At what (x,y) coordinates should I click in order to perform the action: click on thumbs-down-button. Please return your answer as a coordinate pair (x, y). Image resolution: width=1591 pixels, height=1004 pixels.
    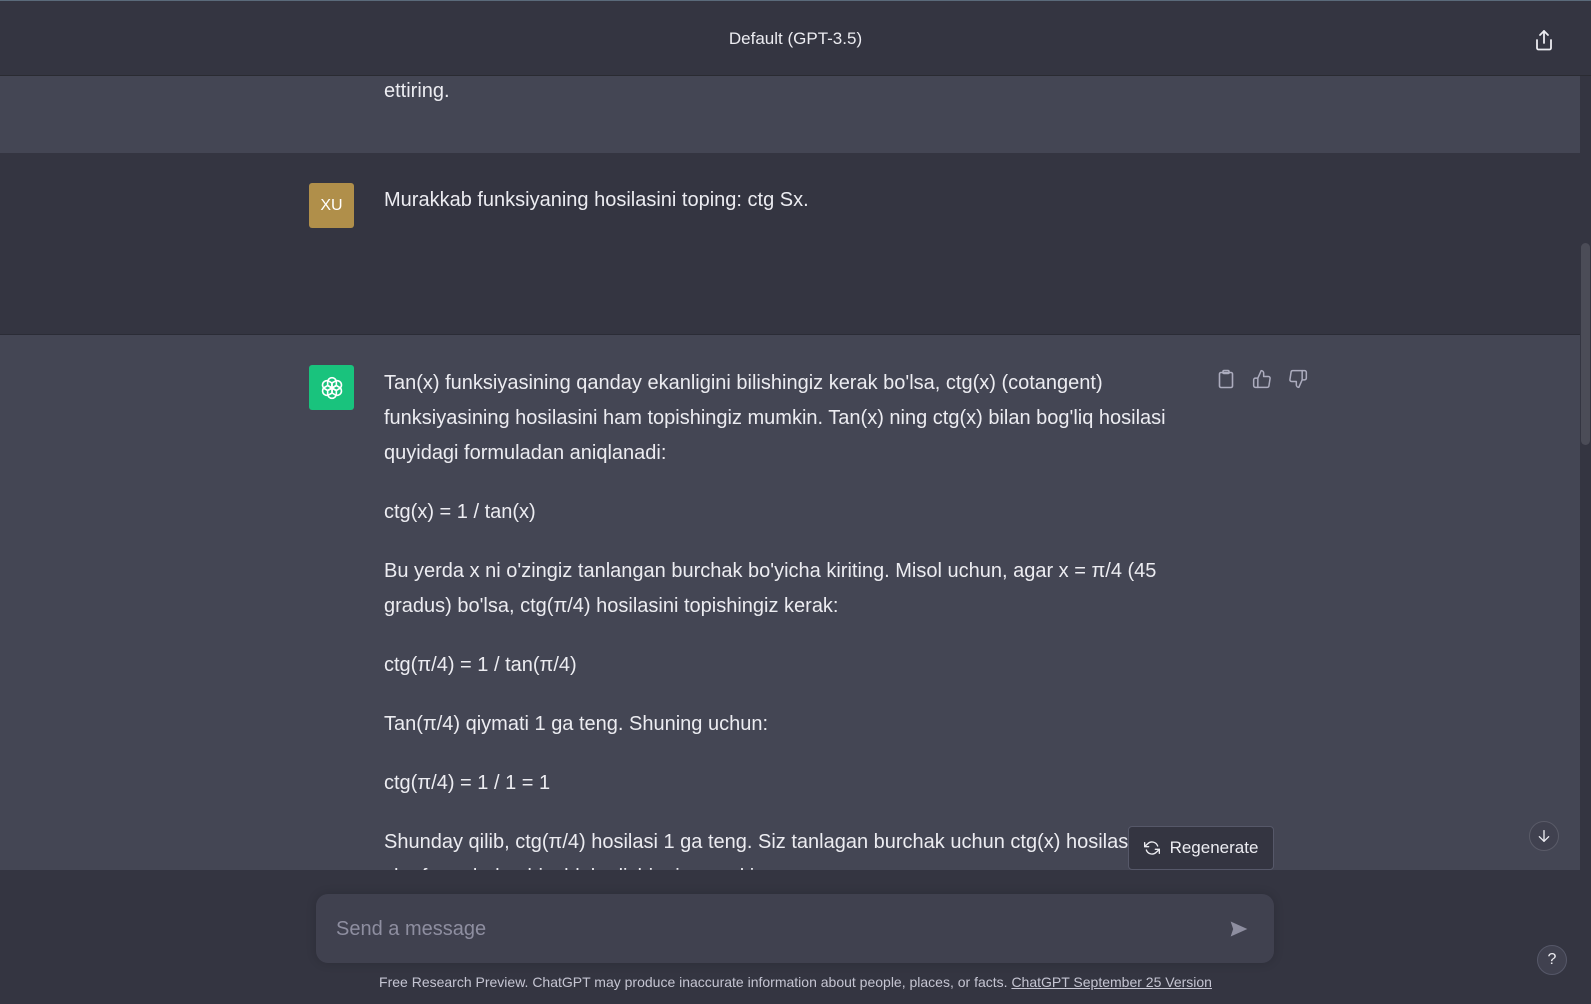
    Looking at the image, I should click on (1298, 379).